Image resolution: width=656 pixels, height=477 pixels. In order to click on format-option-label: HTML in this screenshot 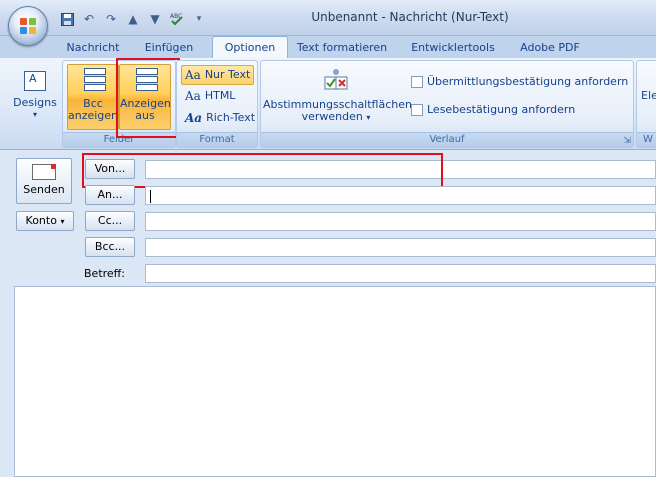, I will do `click(220, 95)`.